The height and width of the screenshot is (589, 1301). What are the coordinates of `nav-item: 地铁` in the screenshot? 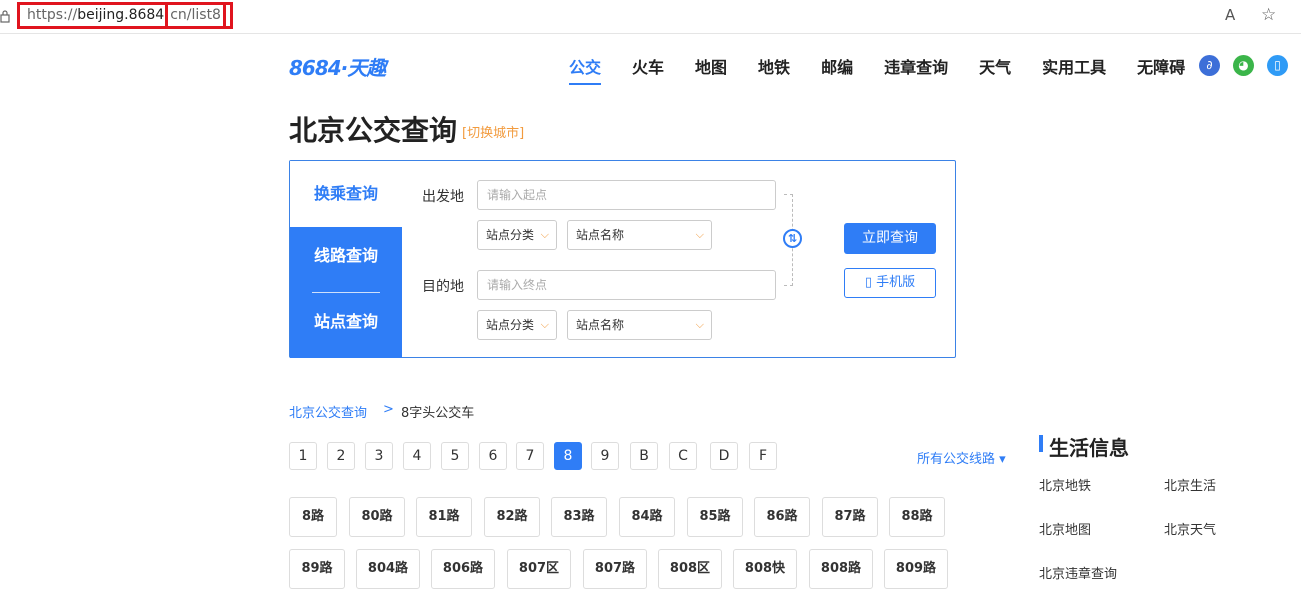 It's located at (774, 66).